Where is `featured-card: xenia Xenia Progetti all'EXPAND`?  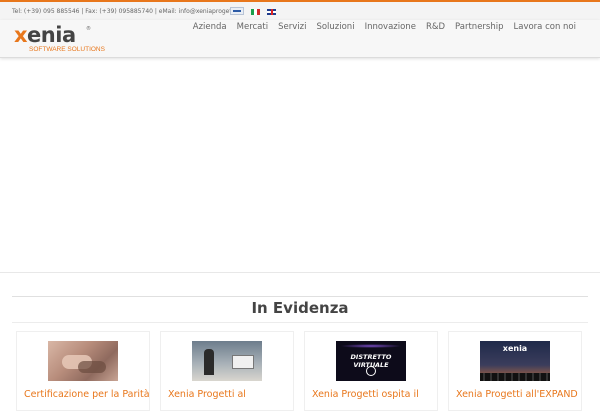 featured-card: xenia Xenia Progetti all'EXPAND is located at coordinates (515, 371).